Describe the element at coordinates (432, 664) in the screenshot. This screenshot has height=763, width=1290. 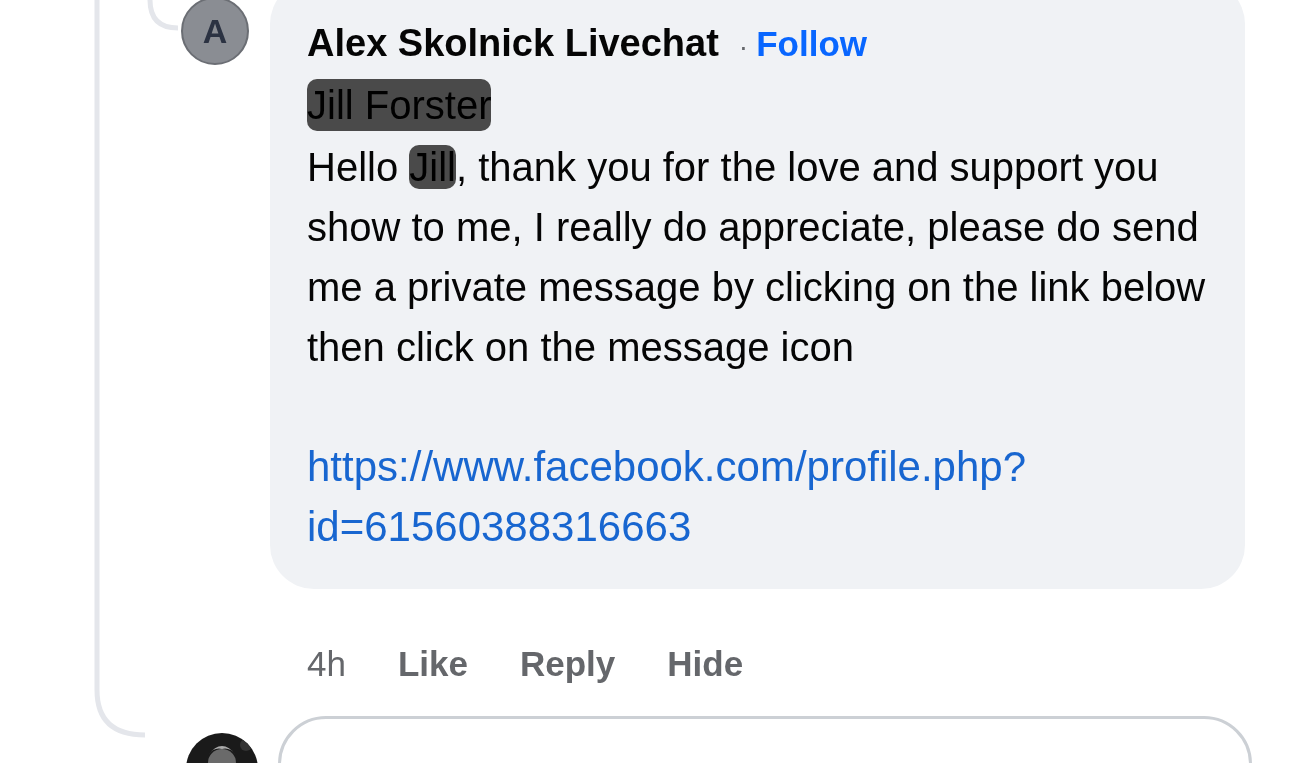
I see `comment-action: Like` at that location.